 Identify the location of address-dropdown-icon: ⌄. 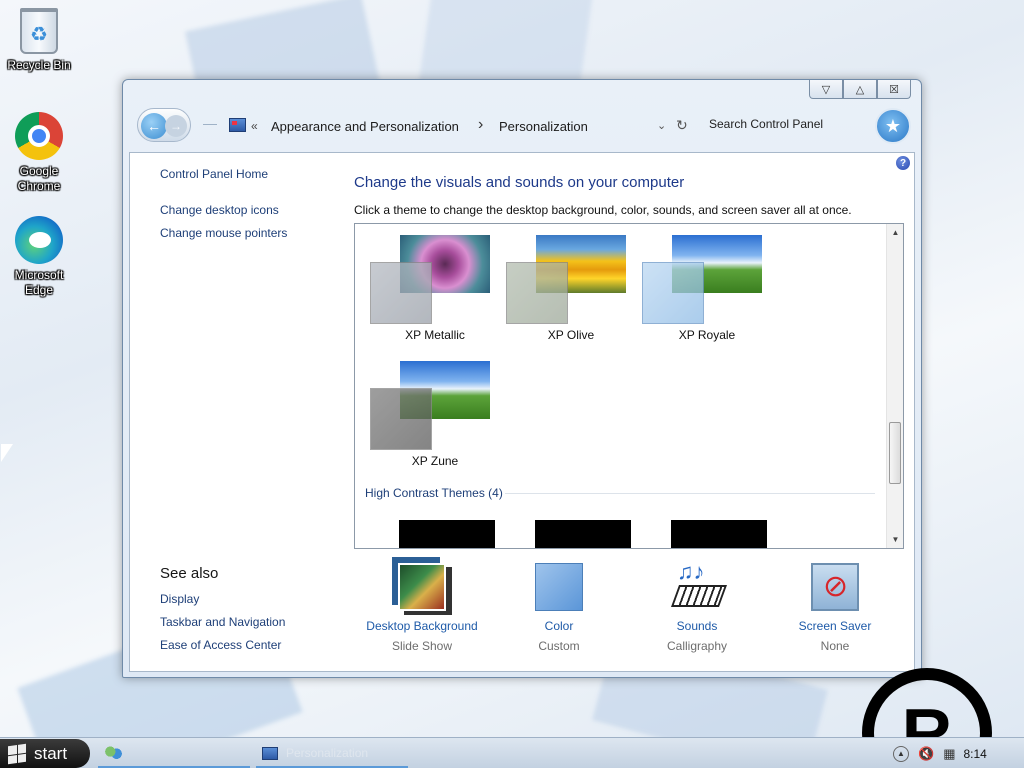
(661, 125).